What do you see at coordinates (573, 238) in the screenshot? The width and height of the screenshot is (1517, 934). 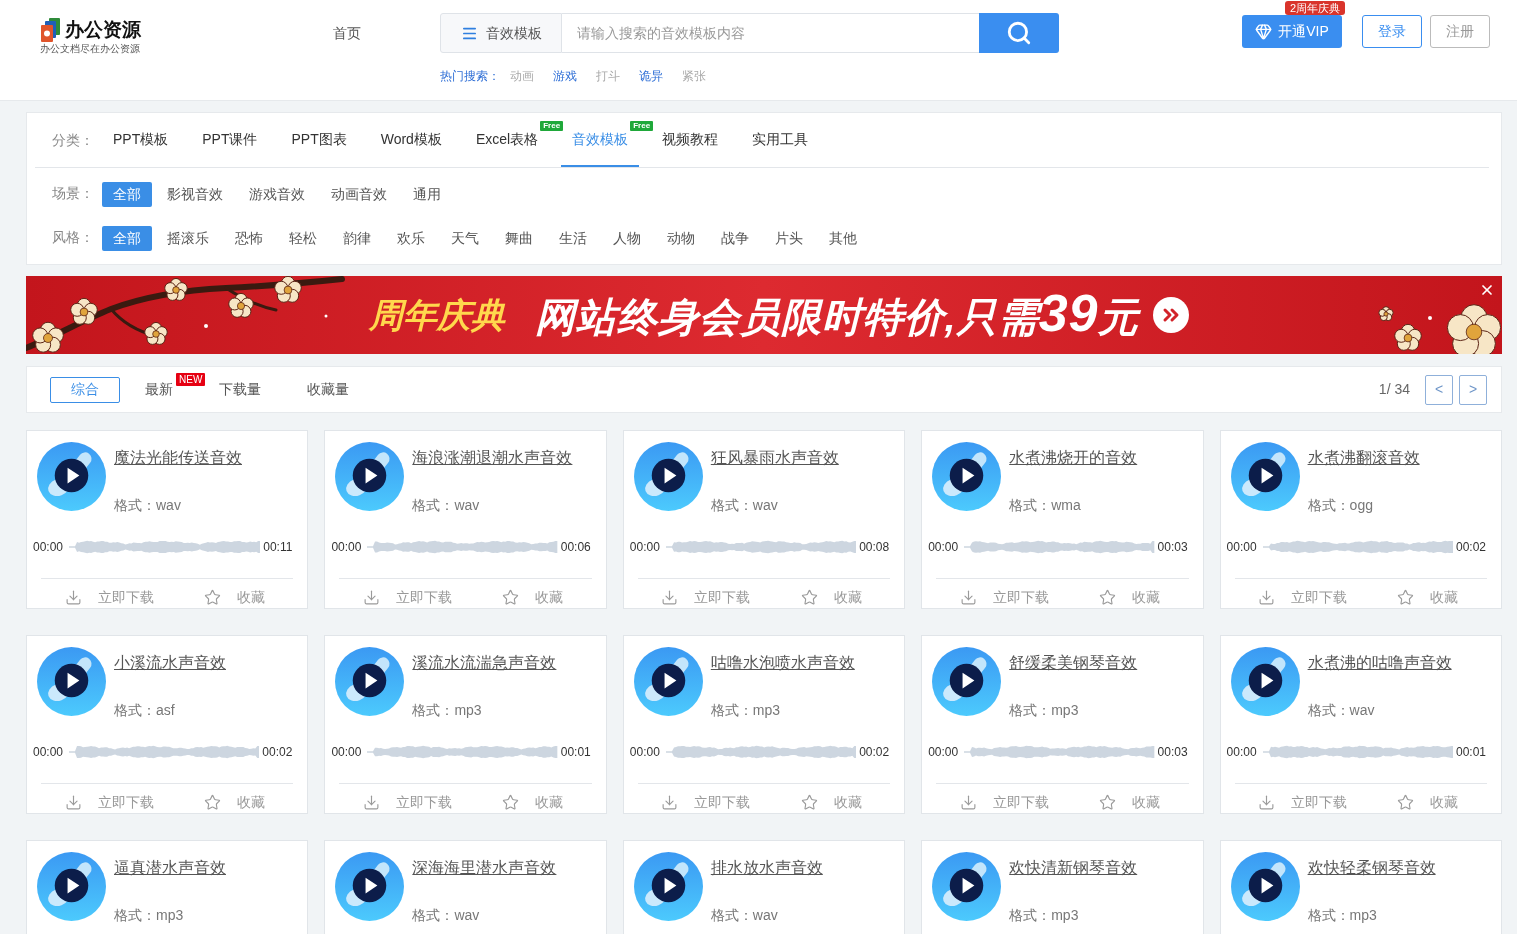 I see `filter-option: 生活` at bounding box center [573, 238].